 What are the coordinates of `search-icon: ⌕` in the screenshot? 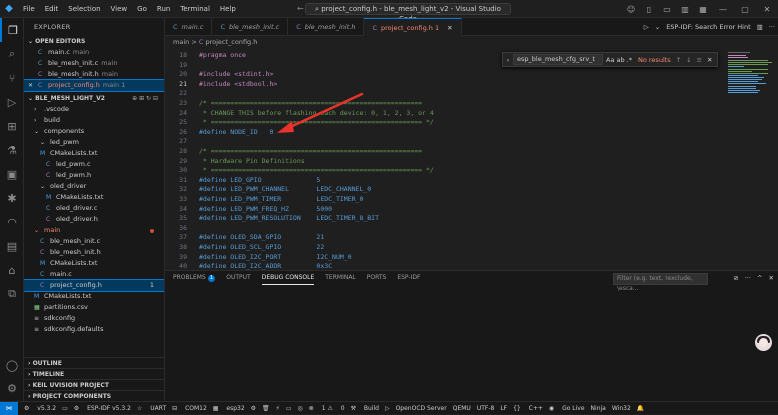 It's located at (12, 54).